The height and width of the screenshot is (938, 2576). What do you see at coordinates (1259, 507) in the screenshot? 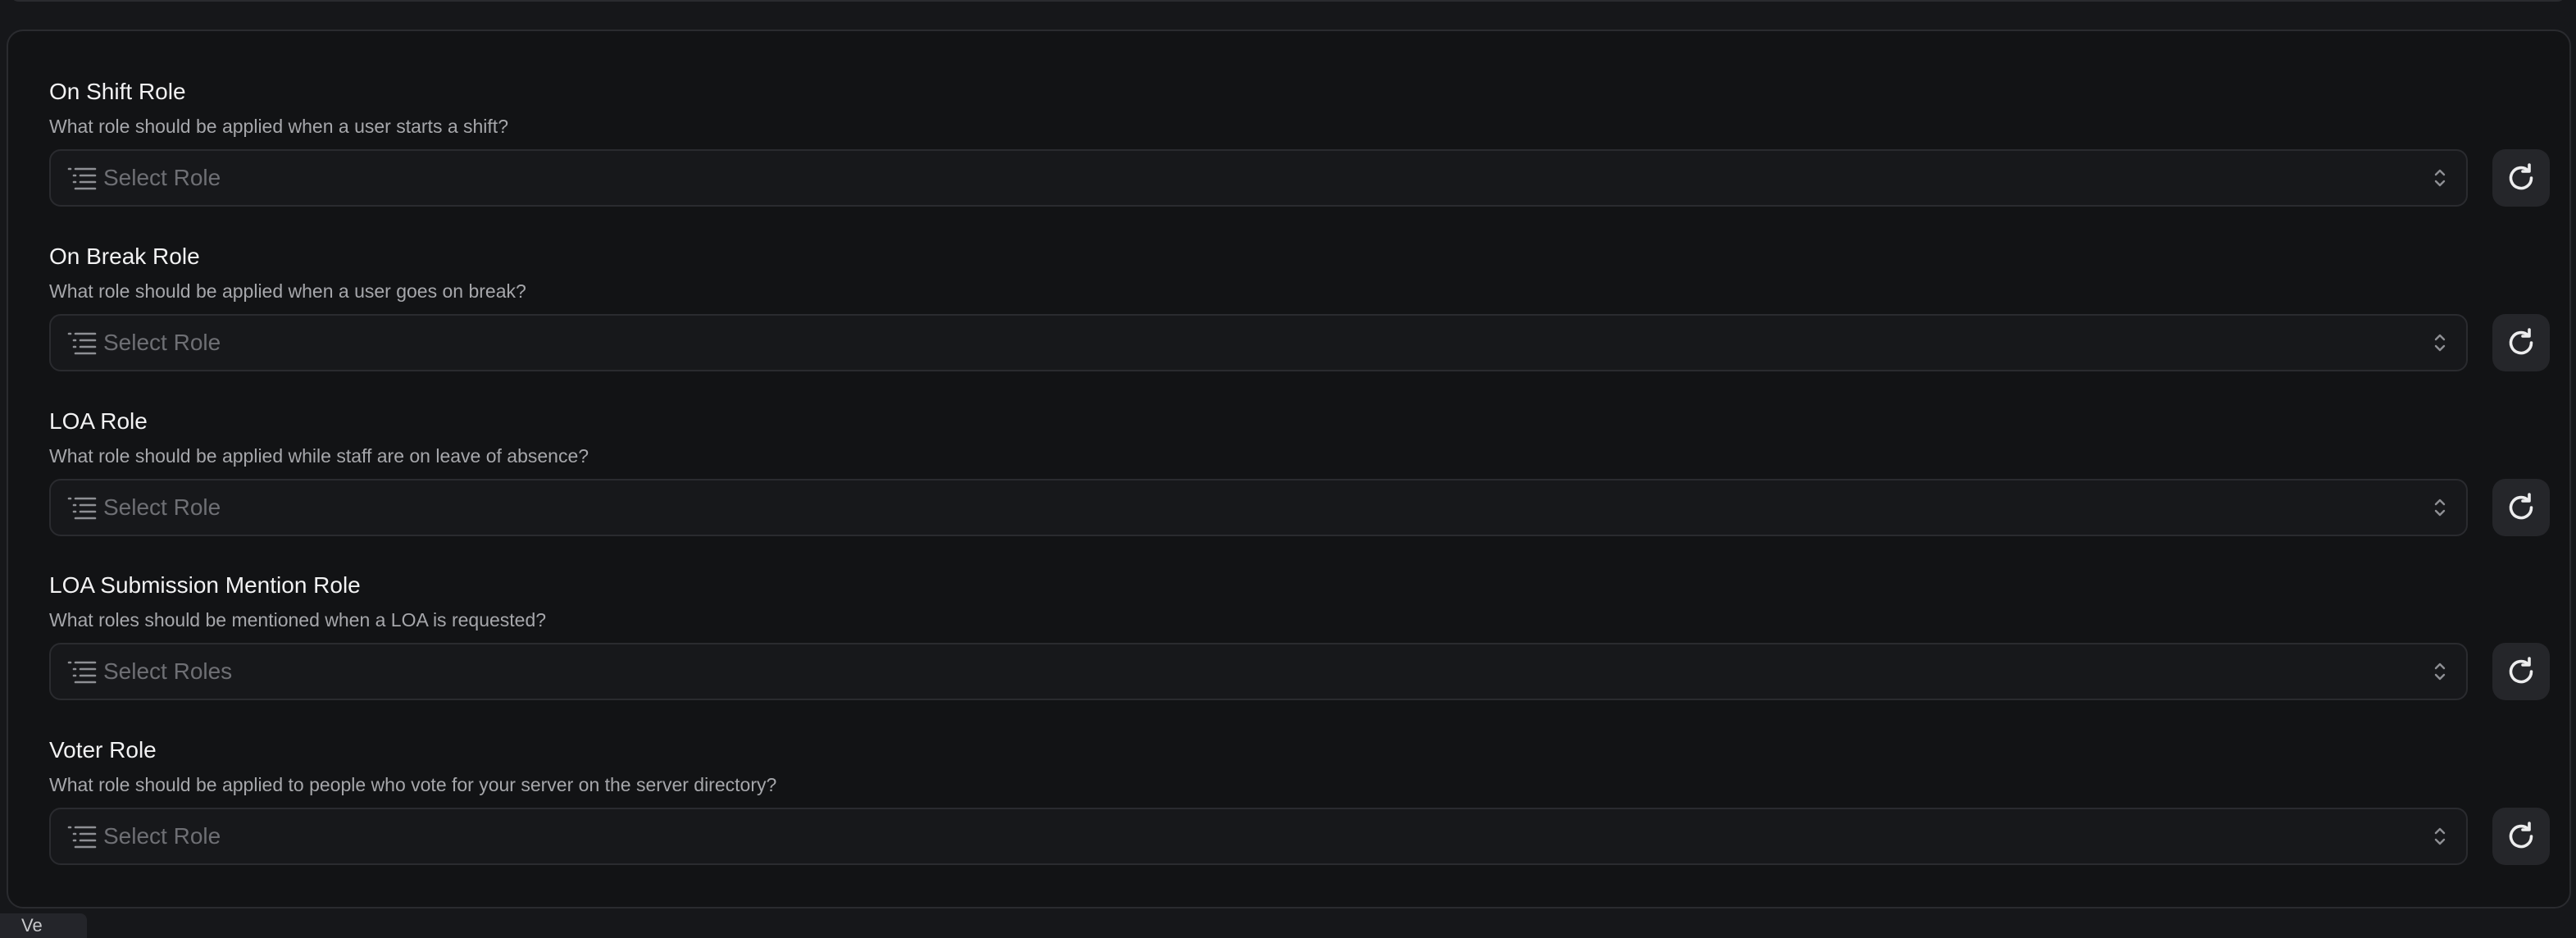
I see `loa-role-select: Select Role` at bounding box center [1259, 507].